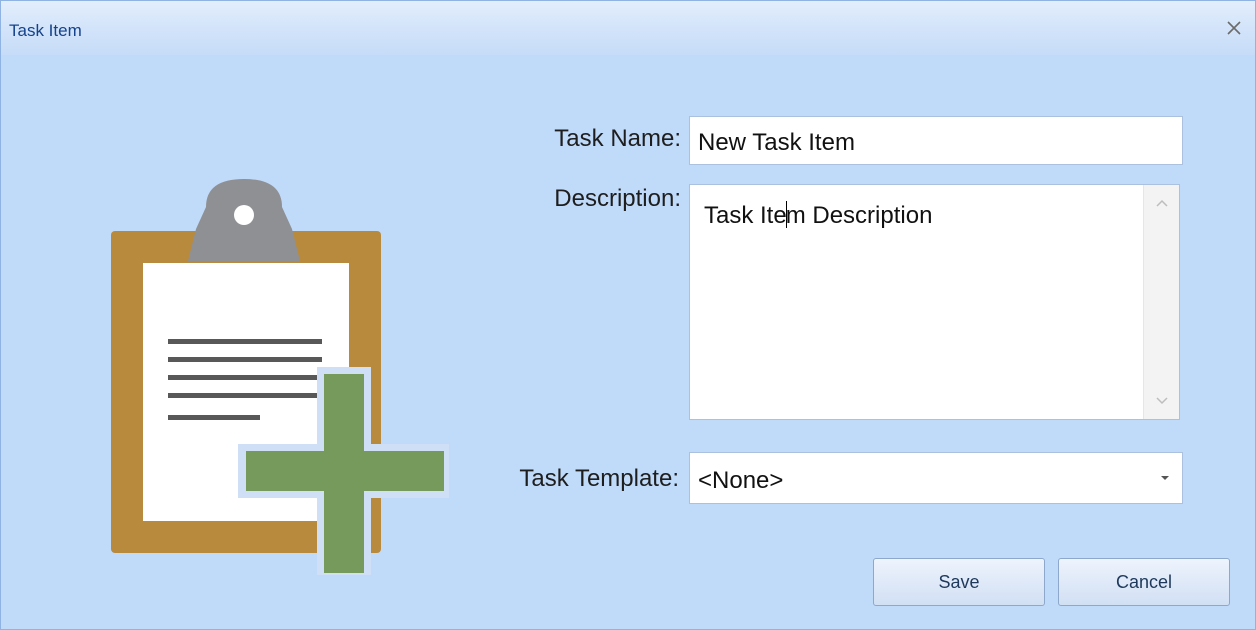  I want to click on cancel-button: Cancel, so click(1144, 582).